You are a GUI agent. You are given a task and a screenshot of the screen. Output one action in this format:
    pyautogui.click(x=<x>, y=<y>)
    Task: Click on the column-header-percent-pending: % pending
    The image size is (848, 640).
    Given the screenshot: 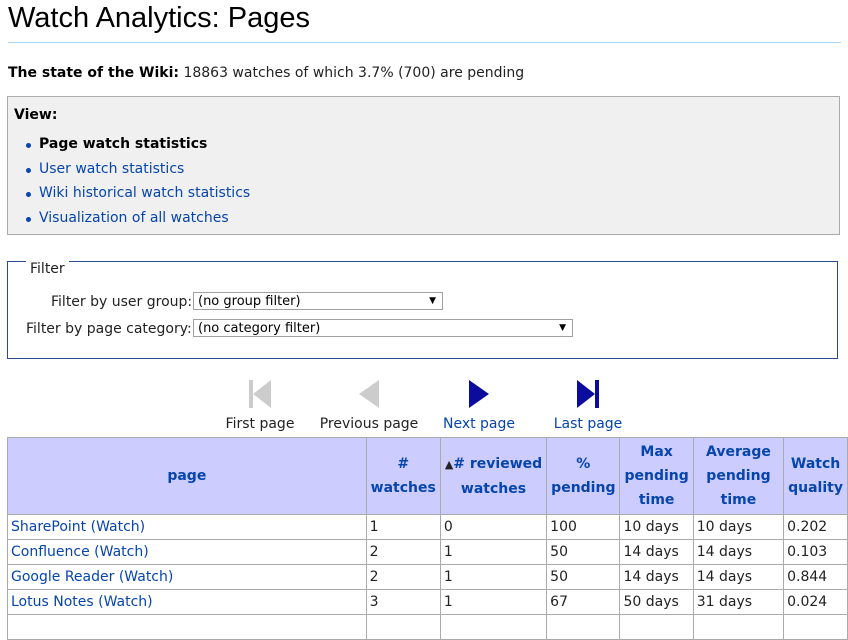 What is the action you would take?
    pyautogui.click(x=583, y=476)
    